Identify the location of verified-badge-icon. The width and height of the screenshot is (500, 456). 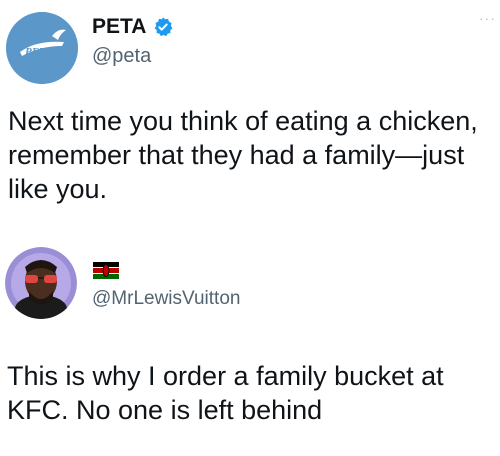
(164, 27).